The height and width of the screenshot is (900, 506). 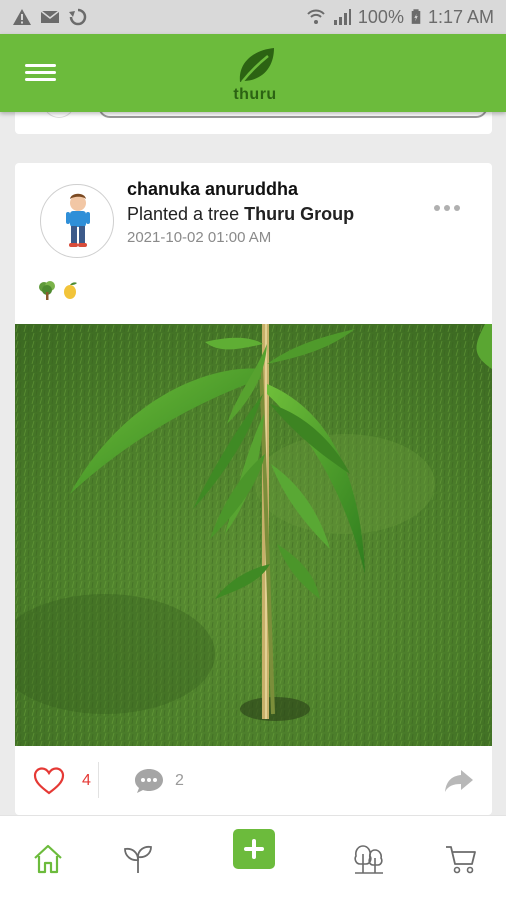 What do you see at coordinates (78, 17) in the screenshot?
I see `sync-icon` at bounding box center [78, 17].